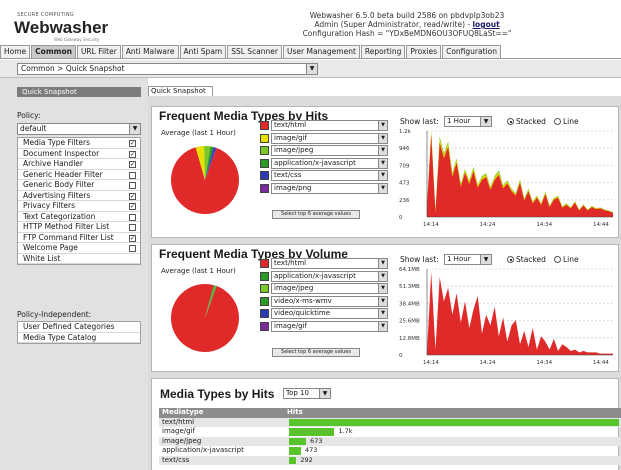  I want to click on x-tick-label: 14:44, so click(601, 363).